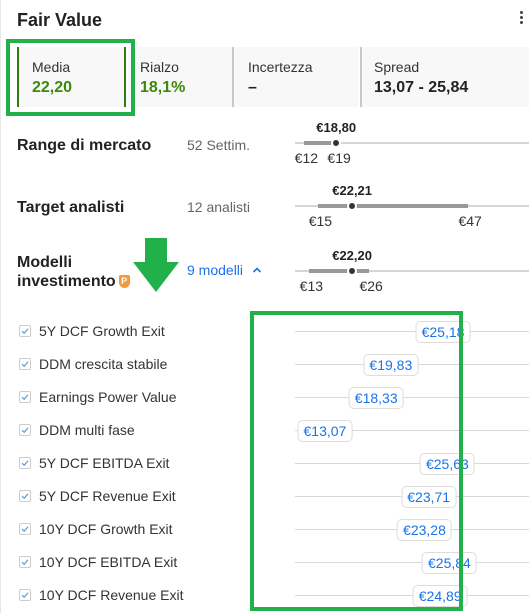  Describe the element at coordinates (352, 255) in the screenshot. I see `range-current-label: €22,20` at that location.